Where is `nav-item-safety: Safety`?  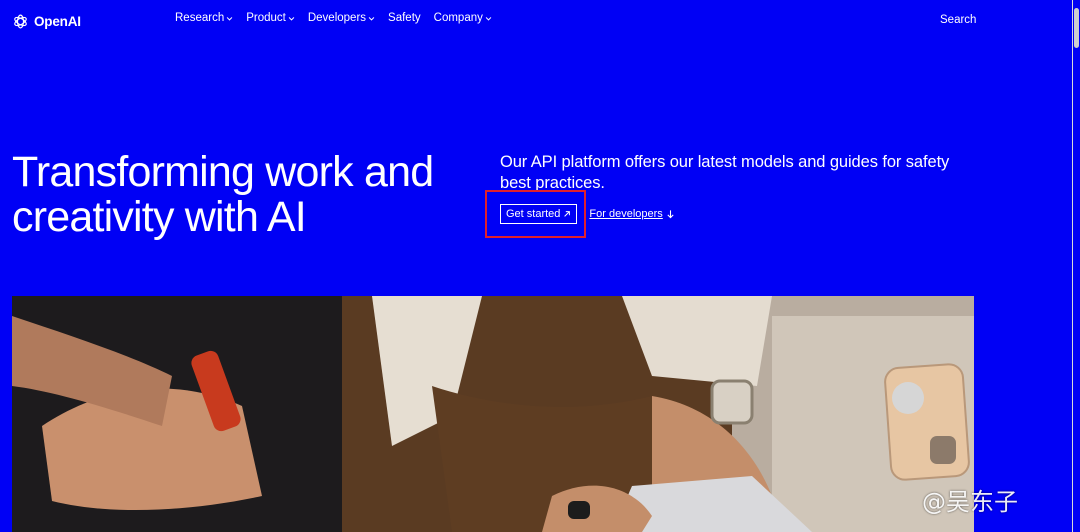 nav-item-safety: Safety is located at coordinates (404, 18).